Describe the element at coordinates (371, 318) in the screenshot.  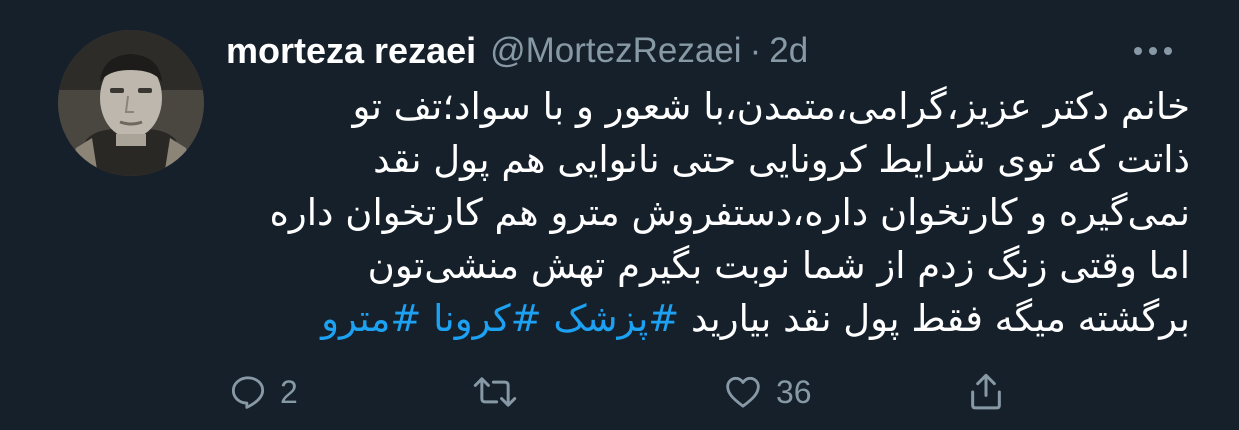
I see `hashtag-link: #مترو` at that location.